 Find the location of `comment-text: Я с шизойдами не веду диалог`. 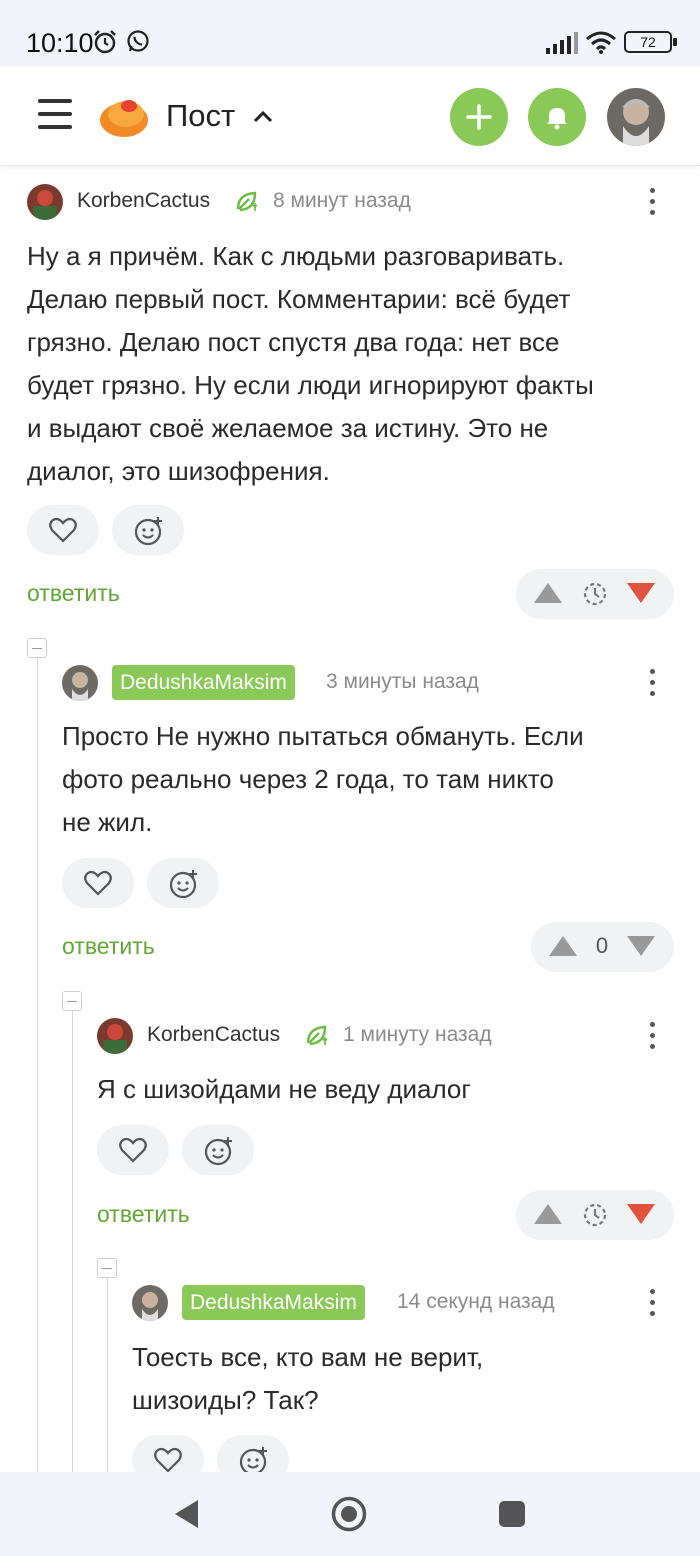

comment-text: Я с шизойдами не веду диалог is located at coordinates (284, 1089).